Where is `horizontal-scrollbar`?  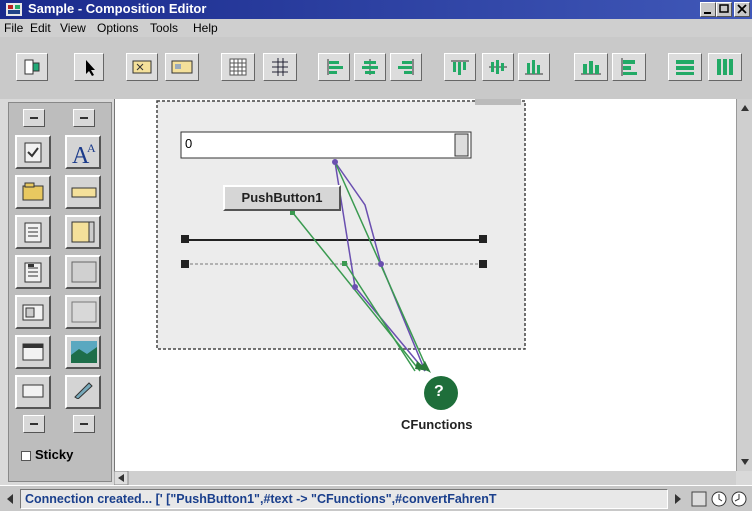
horizontal-scrollbar is located at coordinates (424, 478).